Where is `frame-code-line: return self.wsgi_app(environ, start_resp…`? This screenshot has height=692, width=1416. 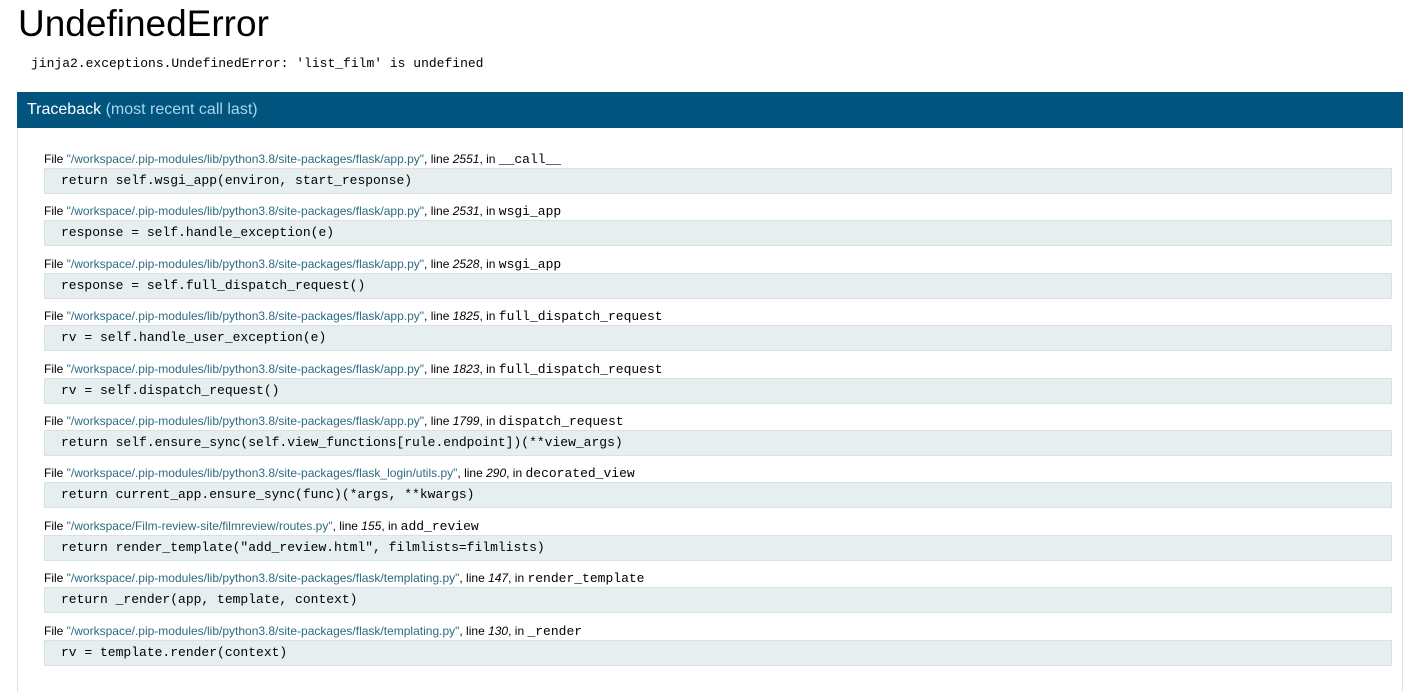
frame-code-line: return self.wsgi_app(environ, start_resp… is located at coordinates (718, 181).